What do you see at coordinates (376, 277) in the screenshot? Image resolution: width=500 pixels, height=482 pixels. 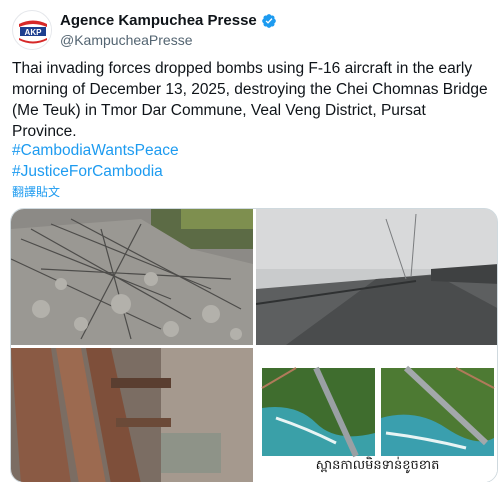 I see `foggy-bridge-photo` at bounding box center [376, 277].